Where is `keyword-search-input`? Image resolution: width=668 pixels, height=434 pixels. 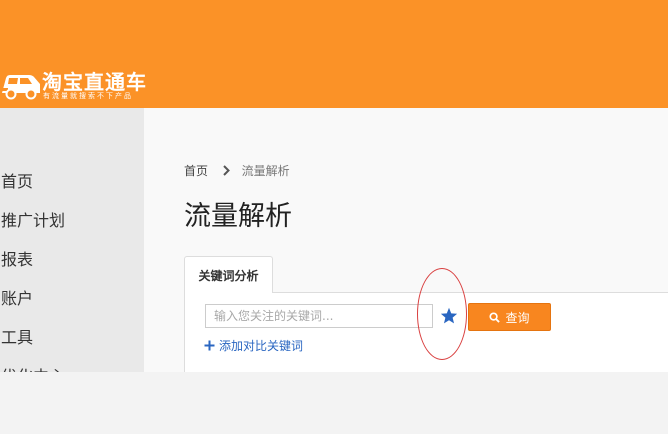
keyword-search-input is located at coordinates (319, 316).